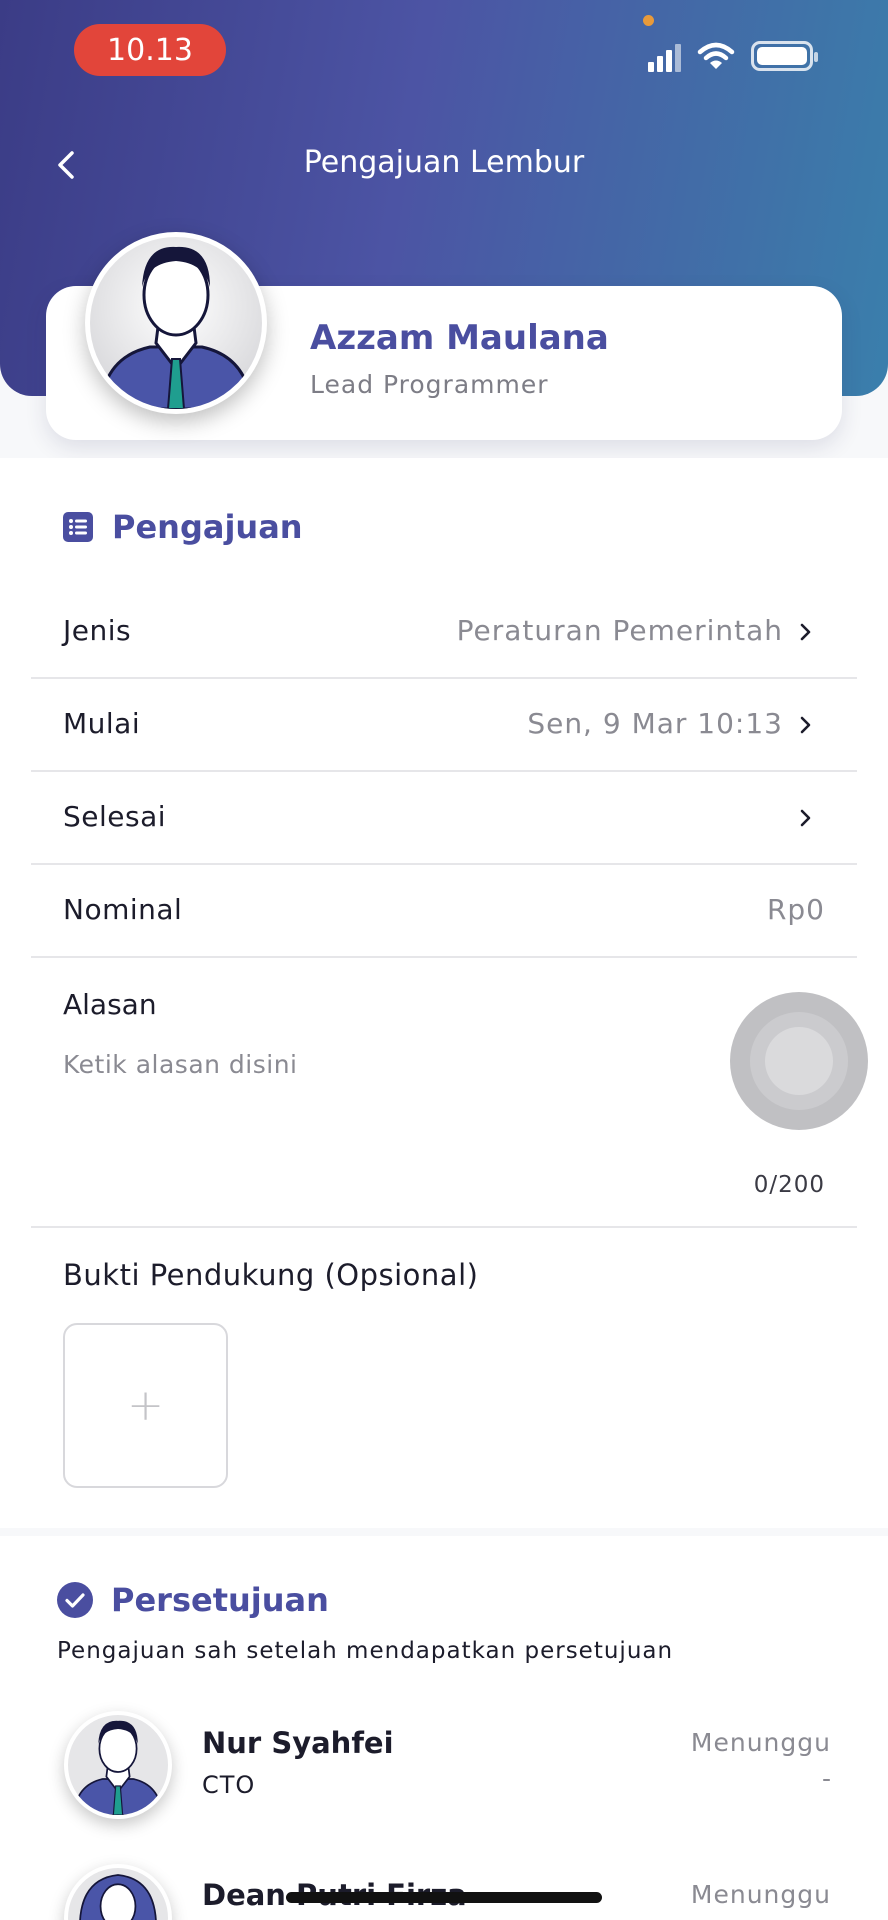  Describe the element at coordinates (444, 1765) in the screenshot. I see `approver-item: Nur Syahfei CTO Menunggu -` at that location.